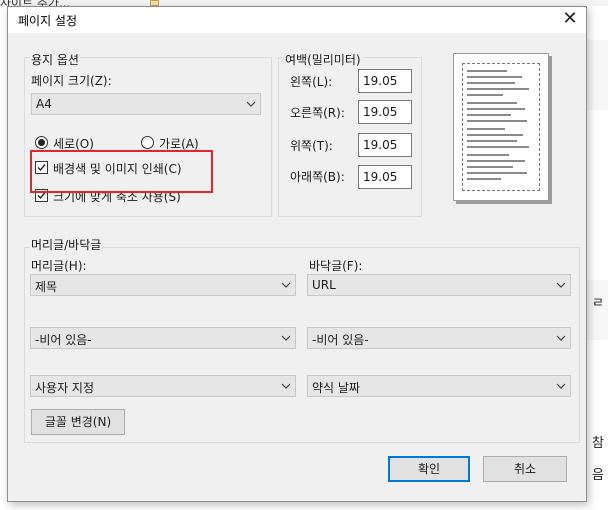 The height and width of the screenshot is (510, 608). Describe the element at coordinates (78, 422) in the screenshot. I see `change-font-button: 글꼴 변경(N)` at that location.